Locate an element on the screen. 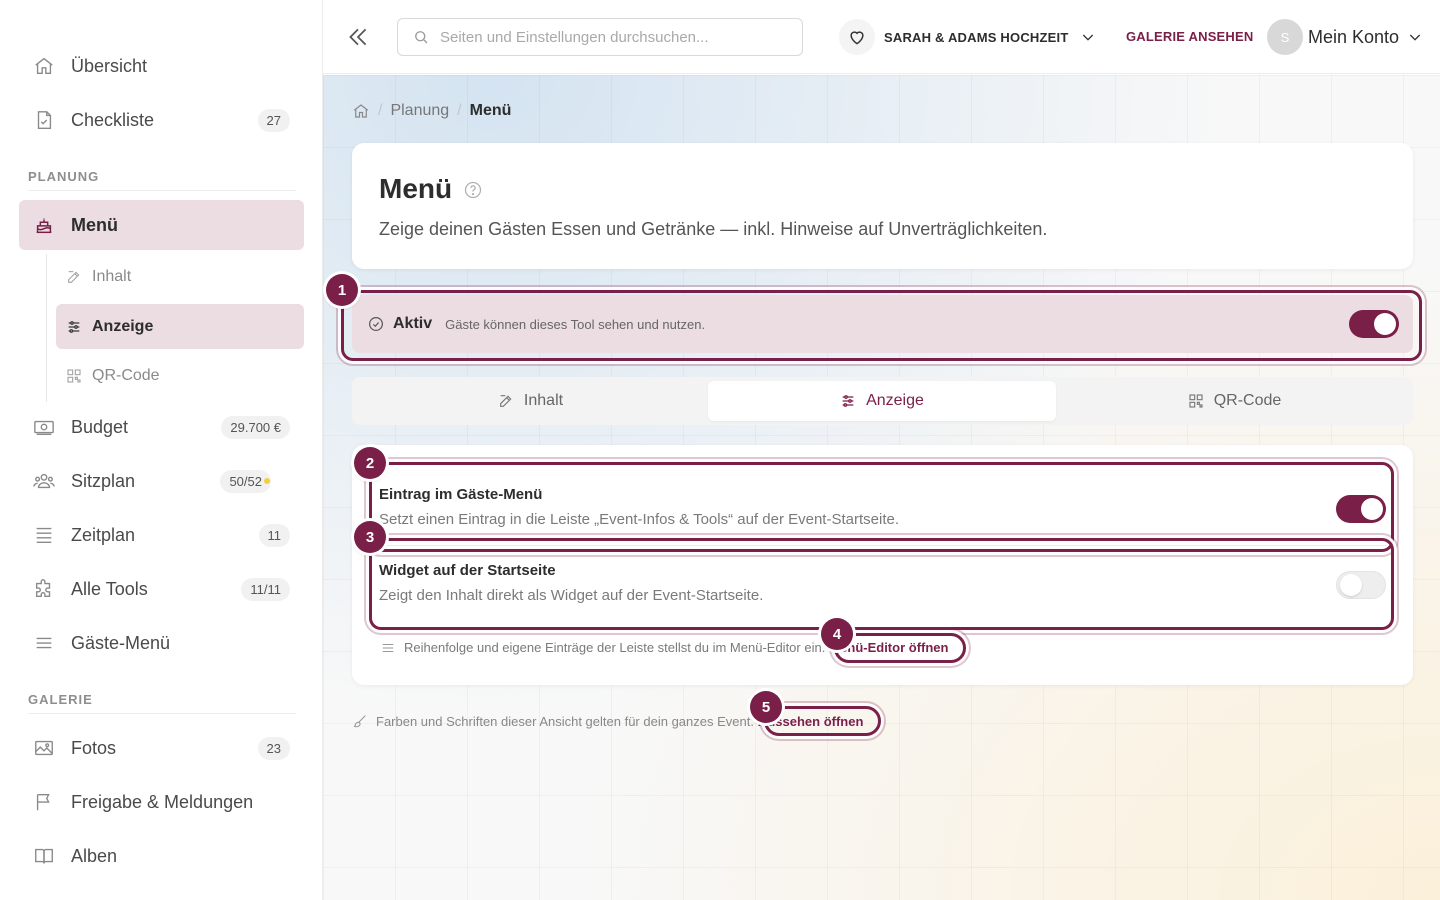  event-selector: SARAH & ADAMS HOCHZEIT is located at coordinates (967, 37).